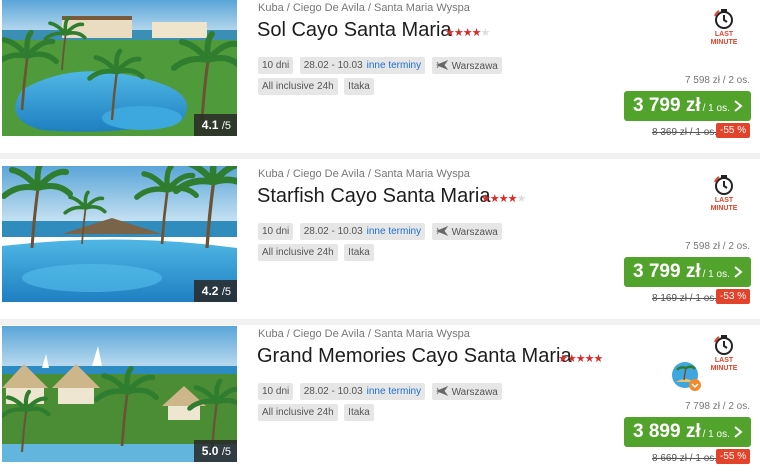 The image size is (760, 473). I want to click on rating-badge: 5.0 /5, so click(215, 451).